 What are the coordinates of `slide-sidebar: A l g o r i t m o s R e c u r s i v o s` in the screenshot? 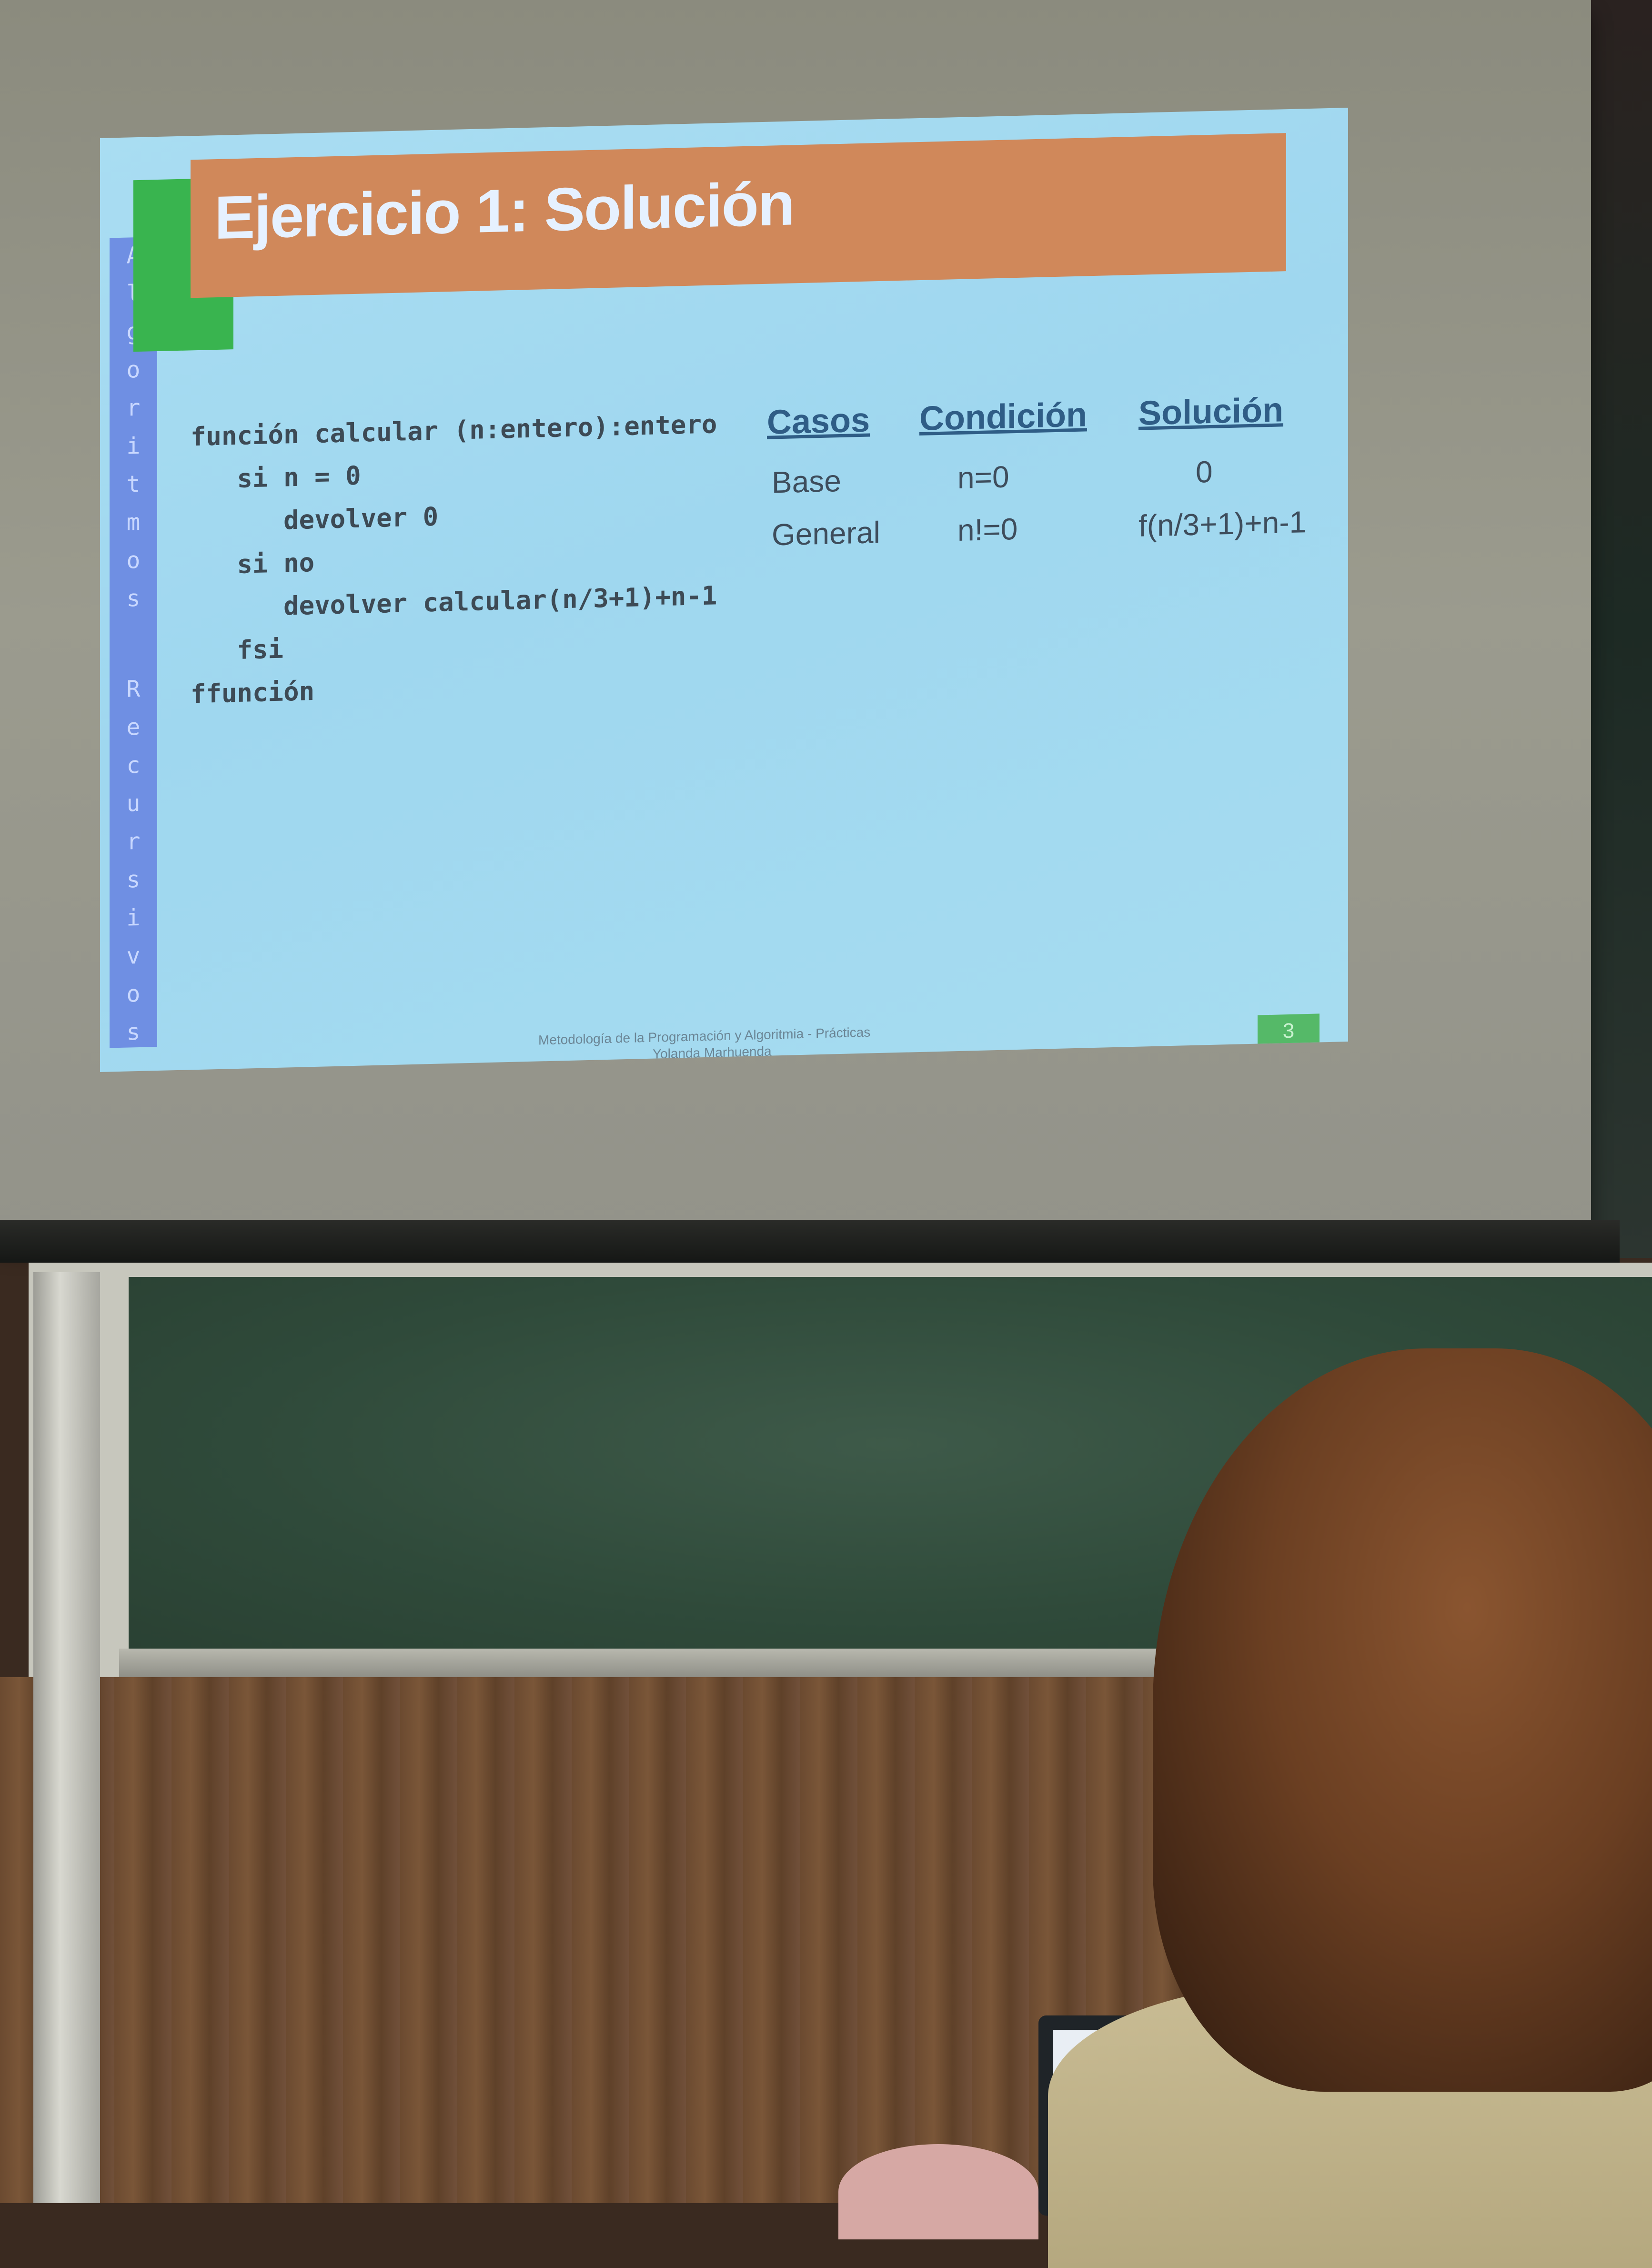 It's located at (133, 642).